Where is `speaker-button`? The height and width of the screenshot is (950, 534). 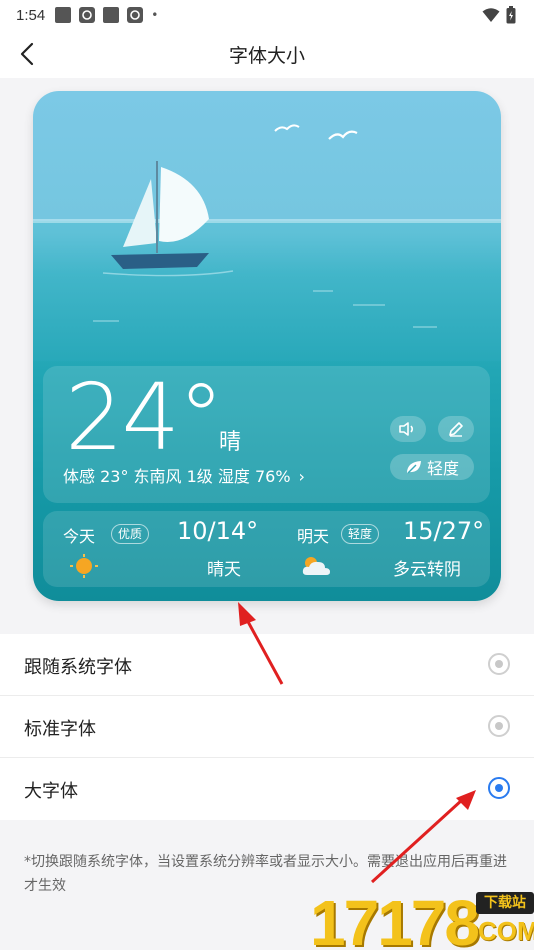 speaker-button is located at coordinates (408, 429).